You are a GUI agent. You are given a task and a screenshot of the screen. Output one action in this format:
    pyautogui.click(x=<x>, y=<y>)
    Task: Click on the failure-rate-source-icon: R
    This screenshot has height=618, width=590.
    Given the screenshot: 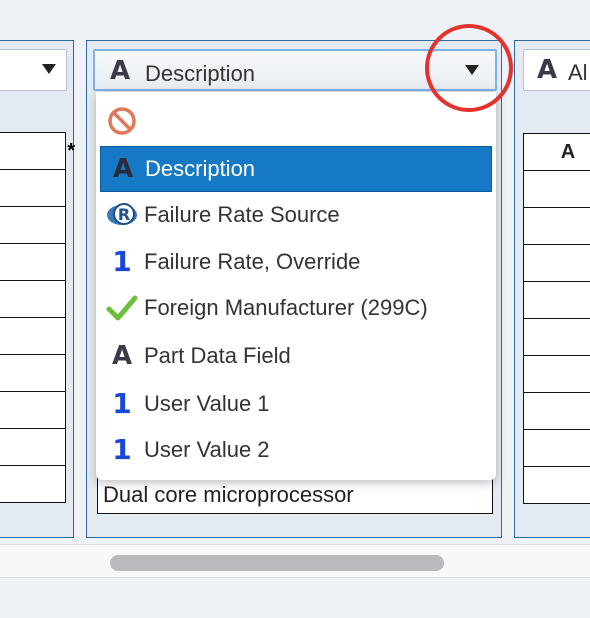 What is the action you would take?
    pyautogui.click(x=122, y=215)
    